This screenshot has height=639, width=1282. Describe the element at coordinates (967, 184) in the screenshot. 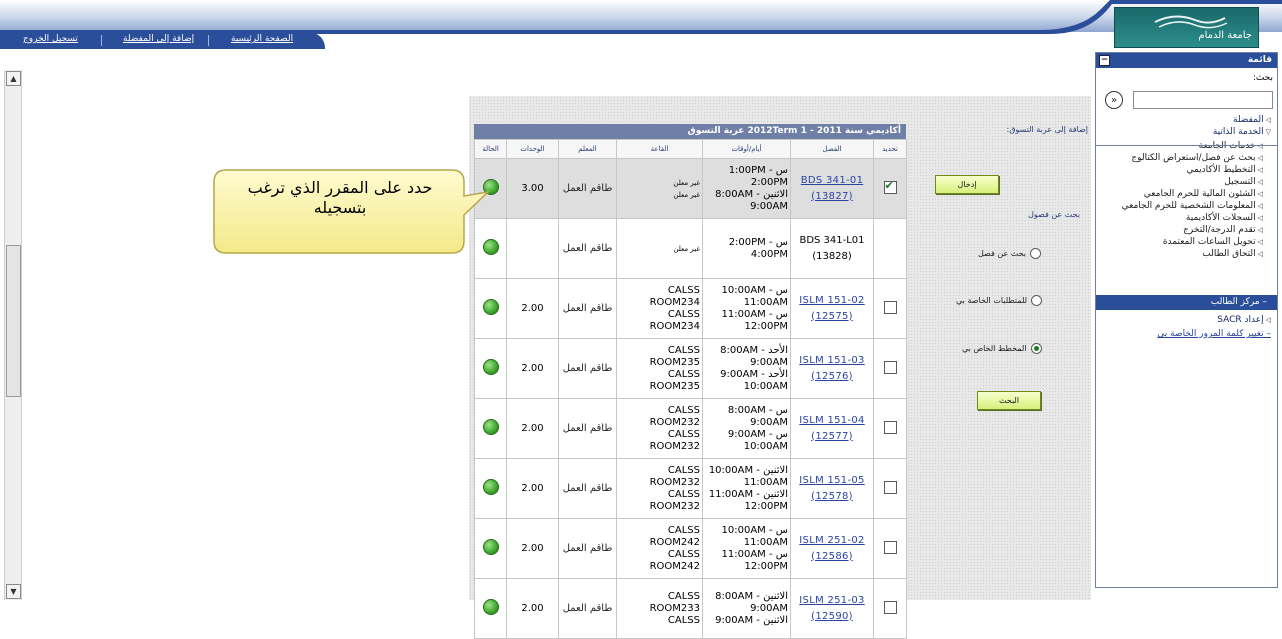

I see `enter-button: إدخال` at that location.